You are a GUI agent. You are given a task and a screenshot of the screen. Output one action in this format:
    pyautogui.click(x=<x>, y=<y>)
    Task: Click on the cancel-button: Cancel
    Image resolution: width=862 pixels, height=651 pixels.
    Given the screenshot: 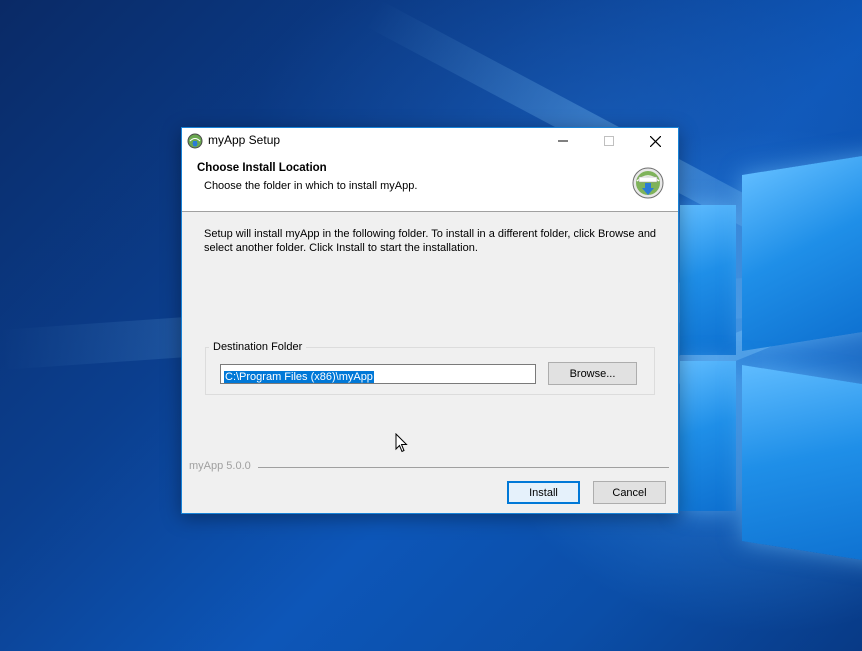 What is the action you would take?
    pyautogui.click(x=629, y=492)
    